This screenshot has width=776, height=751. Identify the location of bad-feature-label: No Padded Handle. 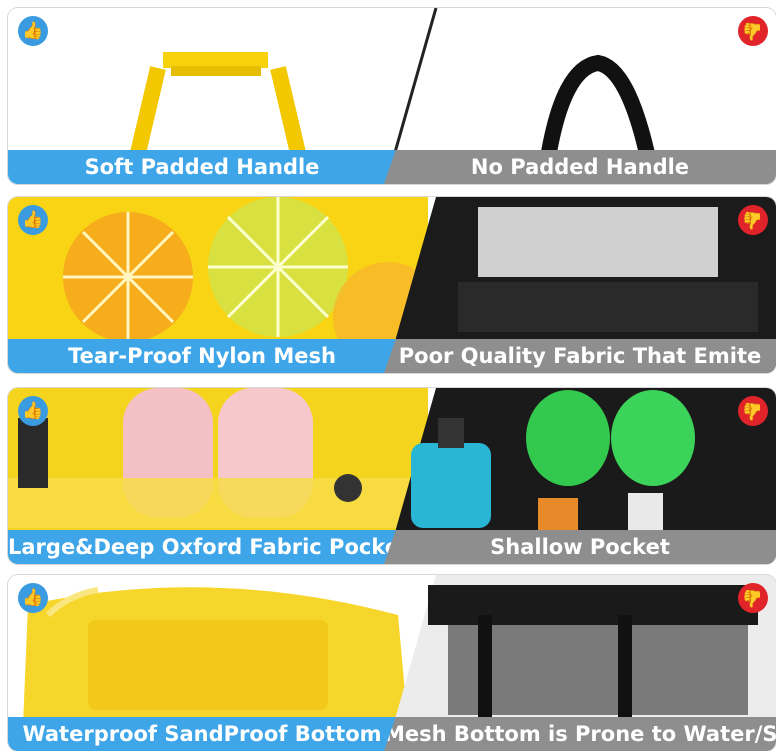
(580, 167).